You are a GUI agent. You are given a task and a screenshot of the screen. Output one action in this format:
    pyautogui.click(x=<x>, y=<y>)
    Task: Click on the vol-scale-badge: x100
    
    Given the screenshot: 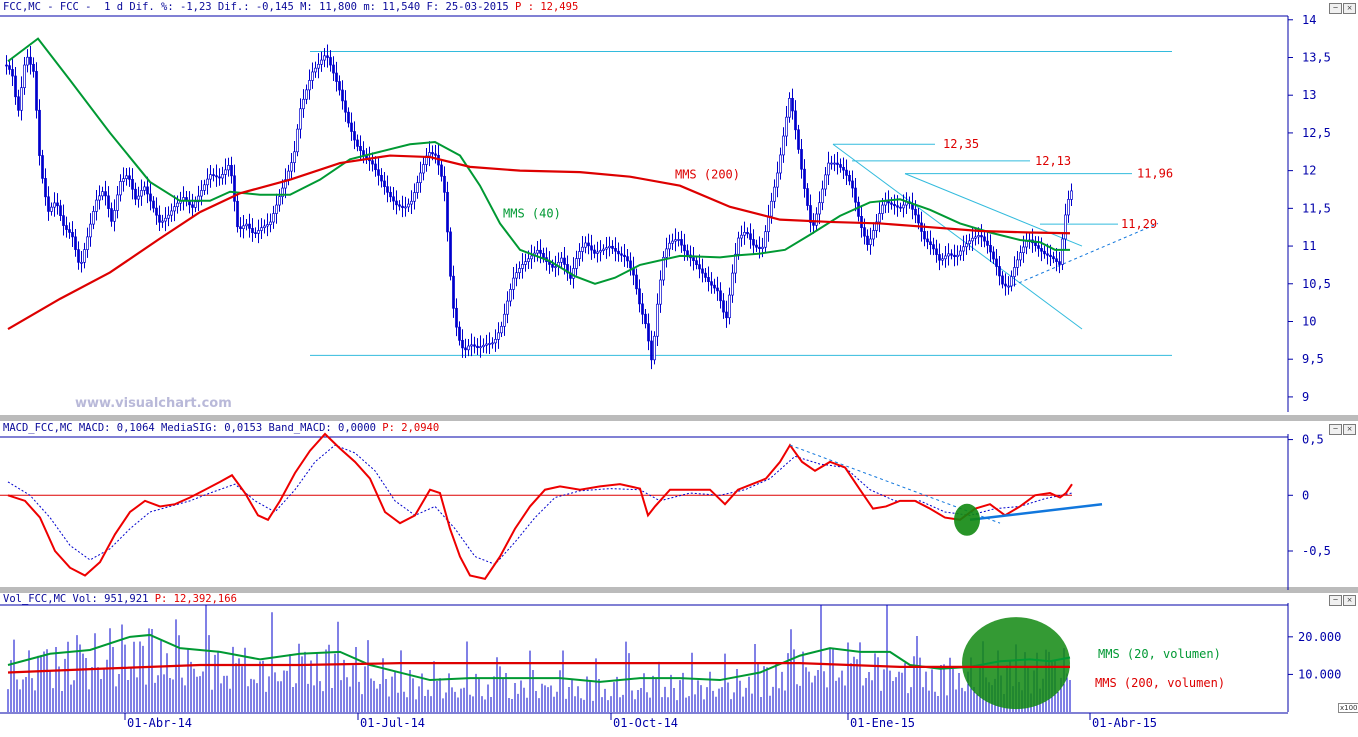 What is the action you would take?
    pyautogui.click(x=1348, y=708)
    